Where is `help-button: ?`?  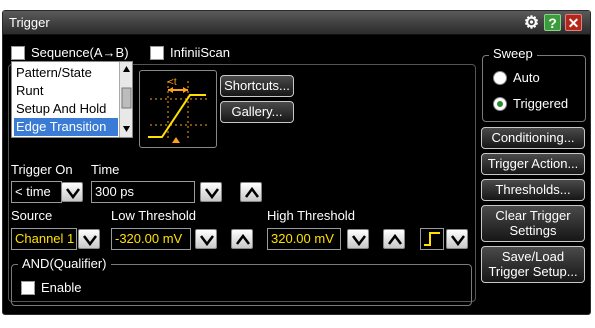 help-button: ? is located at coordinates (552, 22).